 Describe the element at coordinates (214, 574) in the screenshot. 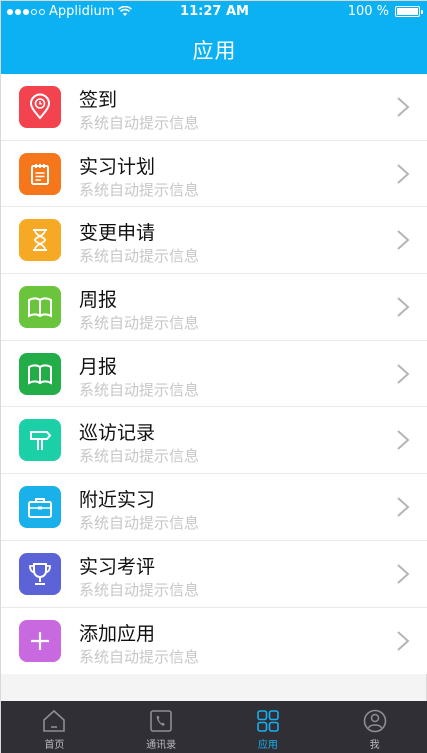

I see `list-item-internship-evaluation: 实习考评 系统自动提示信息` at that location.